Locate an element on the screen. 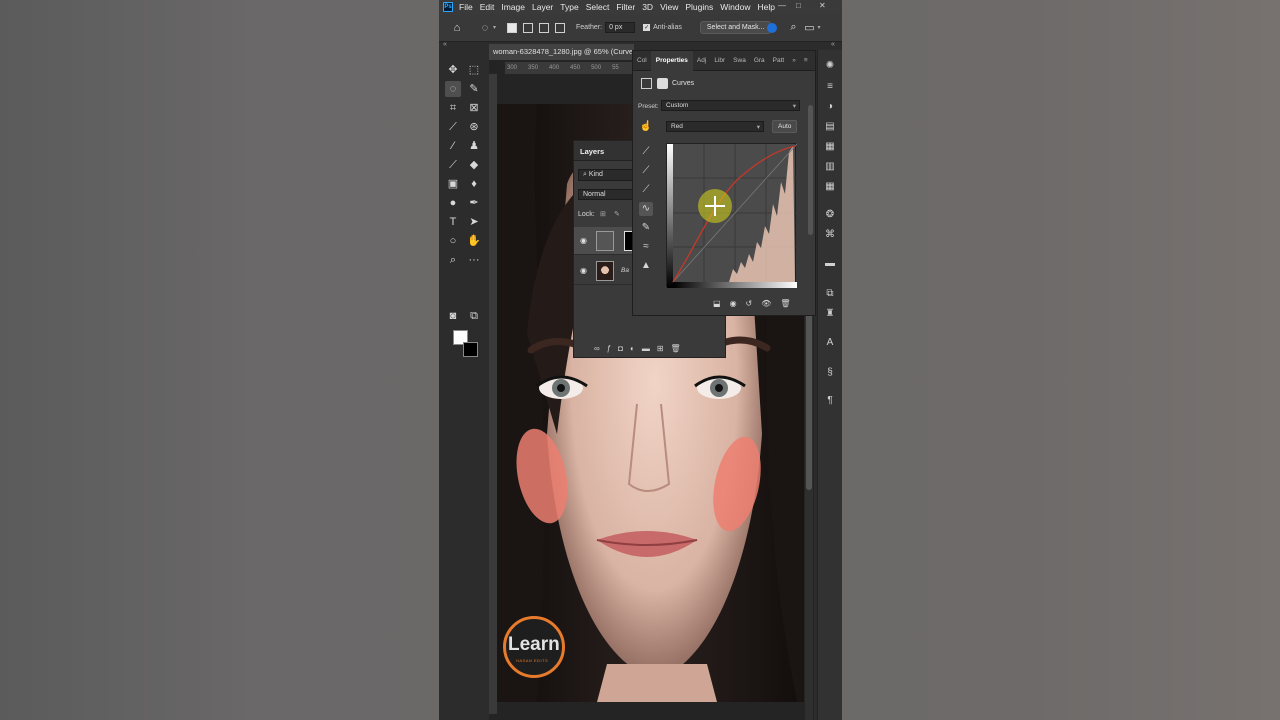 The height and width of the screenshot is (720, 1280). delete-icon: 🗑 is located at coordinates (785, 303).